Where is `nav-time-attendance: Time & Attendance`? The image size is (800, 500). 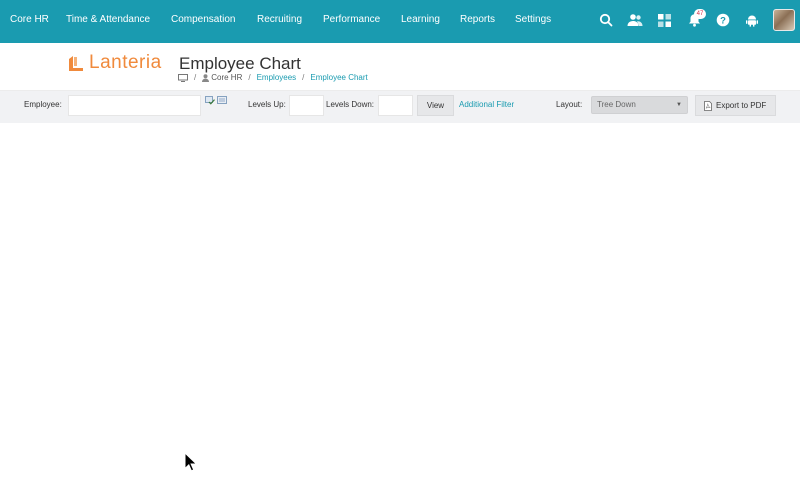
nav-time-attendance: Time & Attendance is located at coordinates (108, 19).